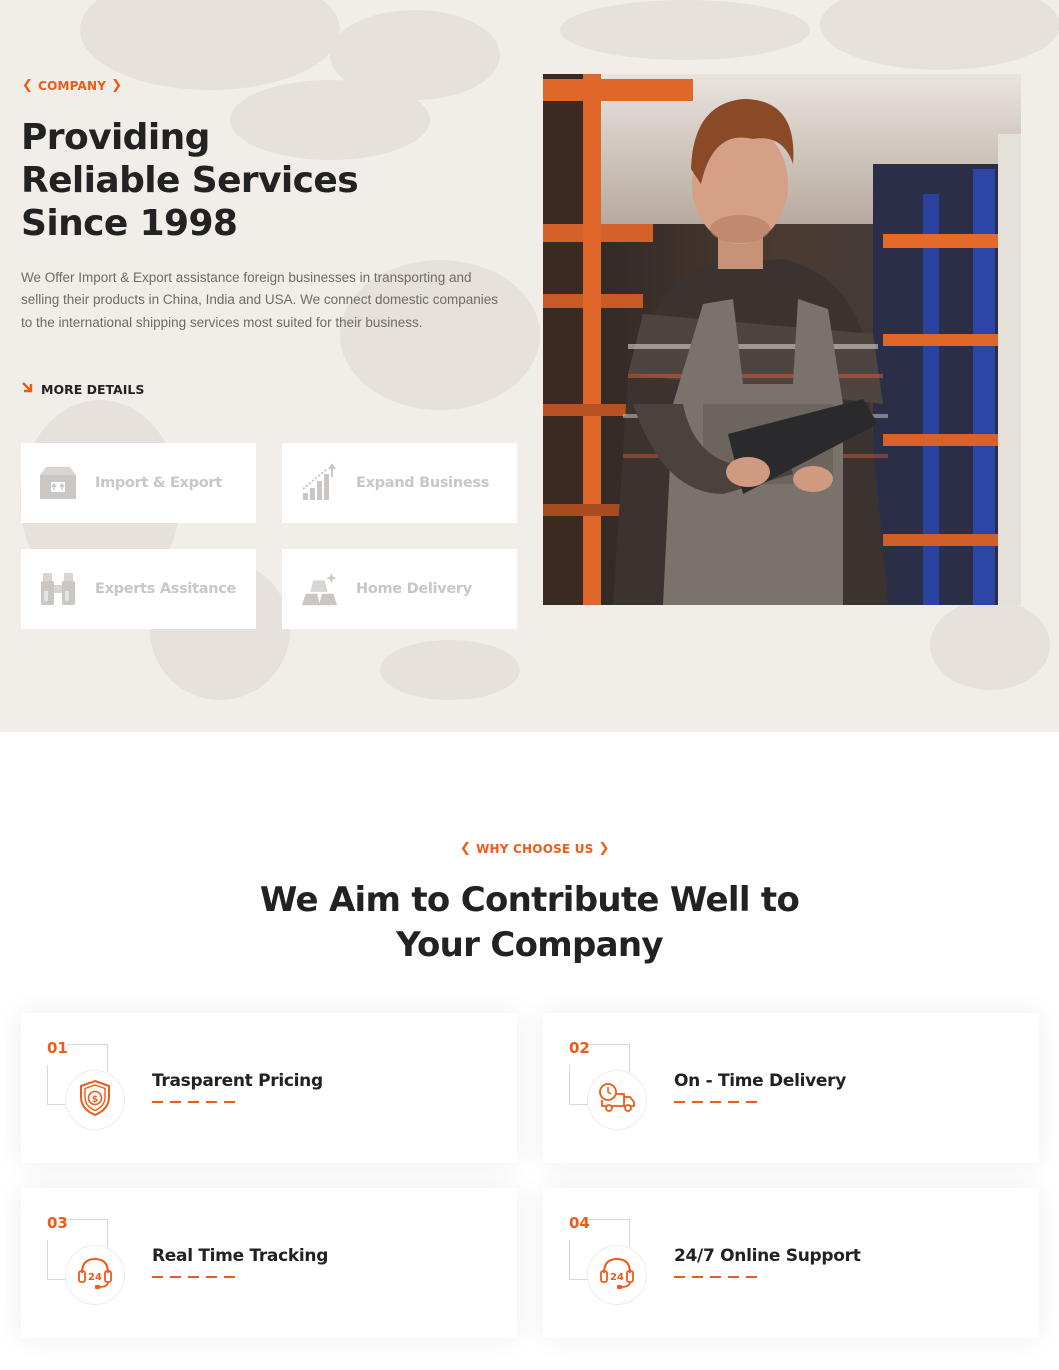  I want to click on feature-title: 24/7 Online Support, so click(767, 1256).